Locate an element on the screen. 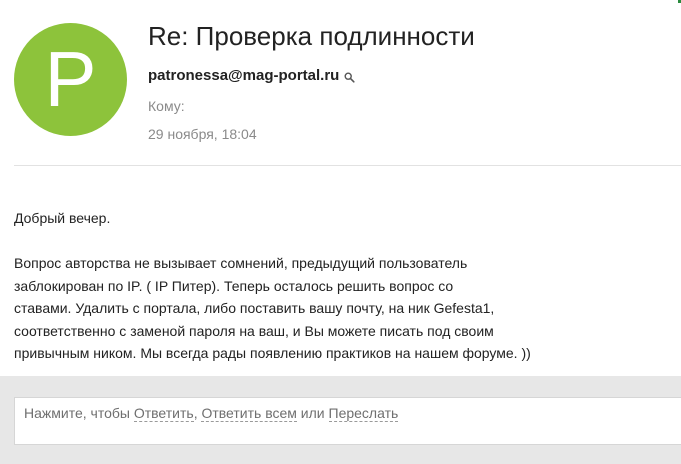  reply-all-button: Ответить всем is located at coordinates (249, 413).